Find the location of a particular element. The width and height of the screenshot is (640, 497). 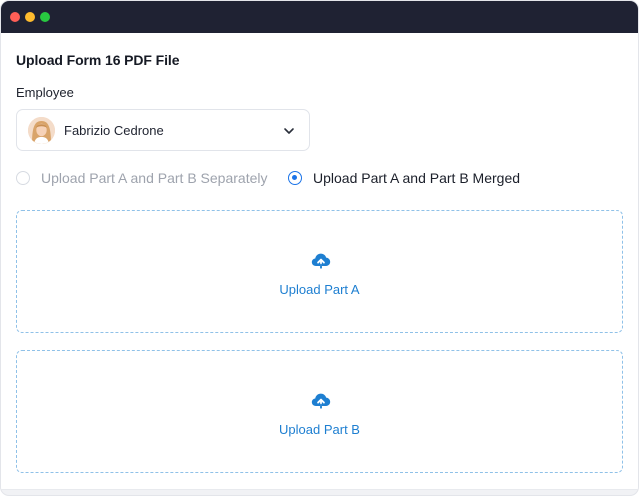

title-bar is located at coordinates (319, 17).